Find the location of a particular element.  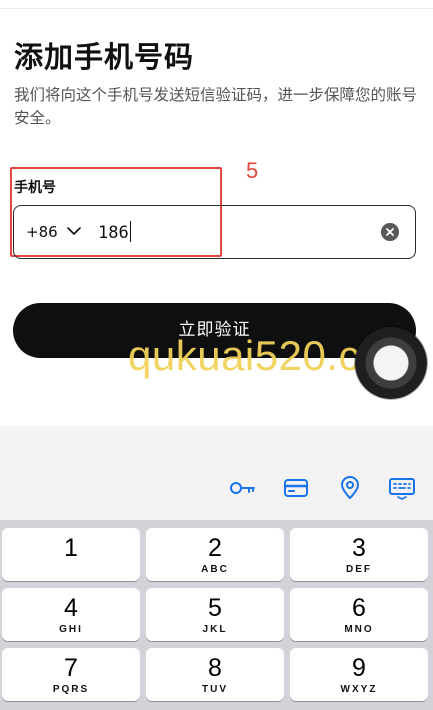

key-5: 5 JKL is located at coordinates (215, 614).